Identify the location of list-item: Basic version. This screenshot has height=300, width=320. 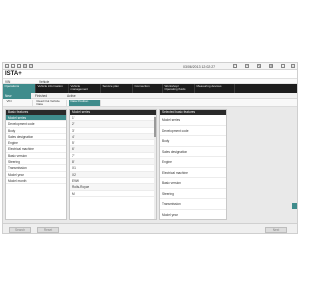
(193, 183).